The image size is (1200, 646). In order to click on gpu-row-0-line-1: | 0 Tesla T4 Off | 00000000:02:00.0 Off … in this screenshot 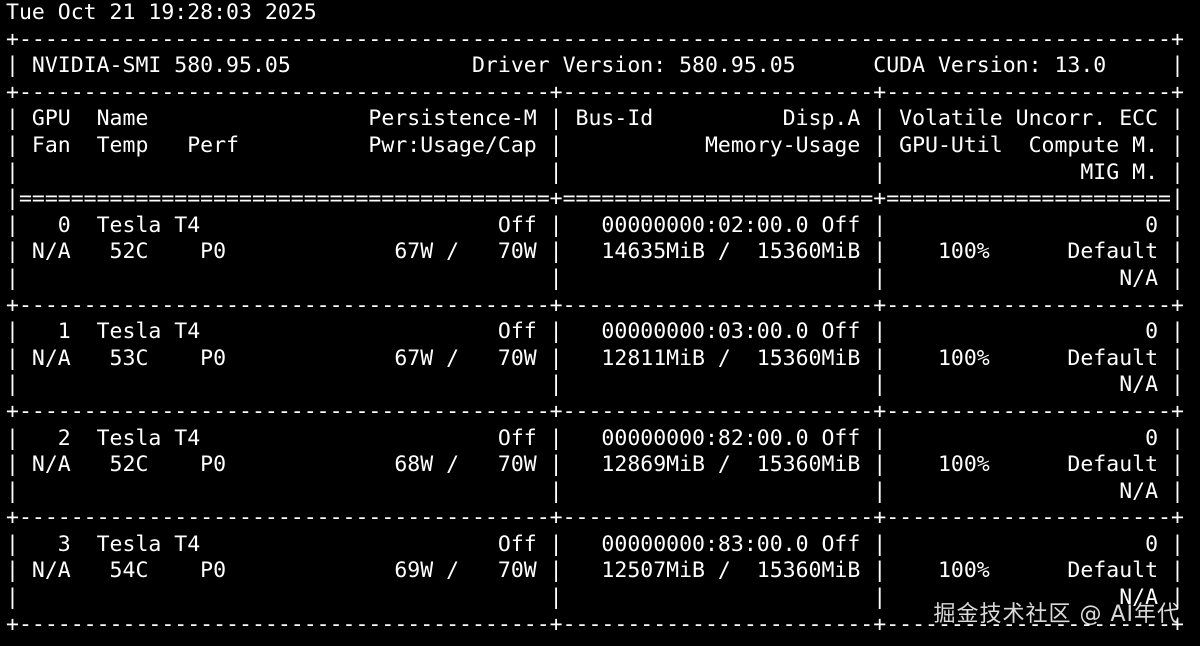, I will do `click(595, 225)`.